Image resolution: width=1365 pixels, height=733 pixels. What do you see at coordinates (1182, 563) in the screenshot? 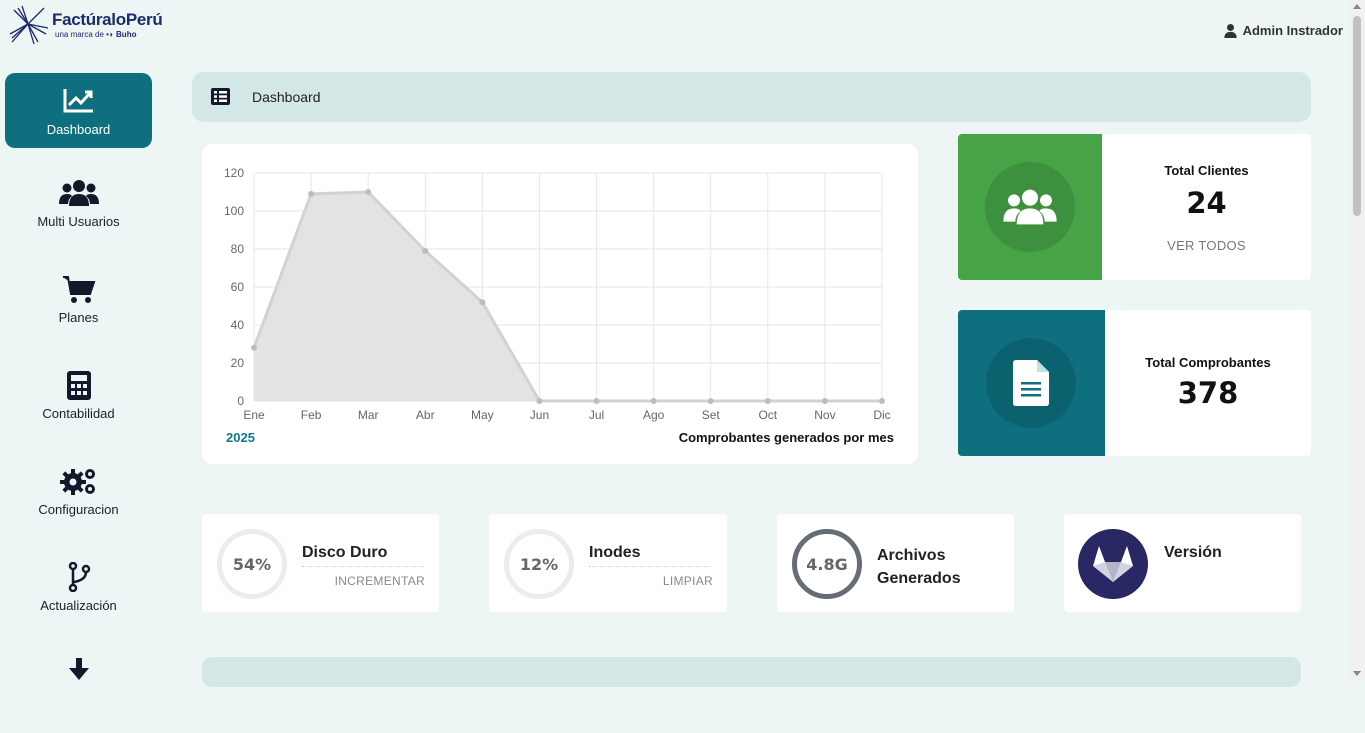
I see `info-card-version: Versión` at bounding box center [1182, 563].